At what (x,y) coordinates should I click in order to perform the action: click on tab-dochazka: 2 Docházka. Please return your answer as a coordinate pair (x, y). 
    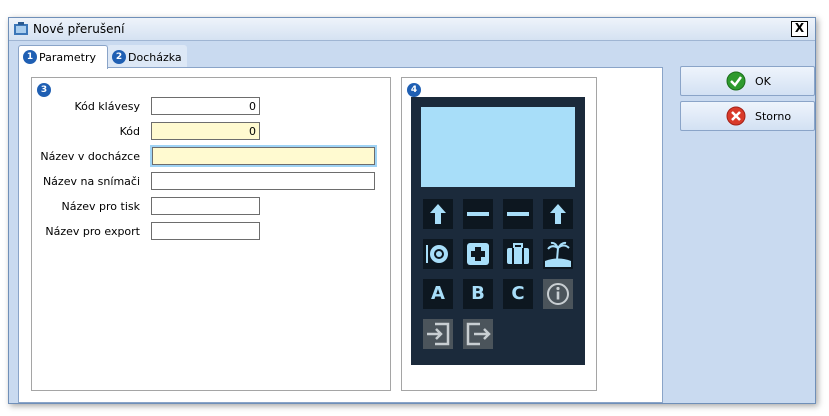
    Looking at the image, I should click on (147, 56).